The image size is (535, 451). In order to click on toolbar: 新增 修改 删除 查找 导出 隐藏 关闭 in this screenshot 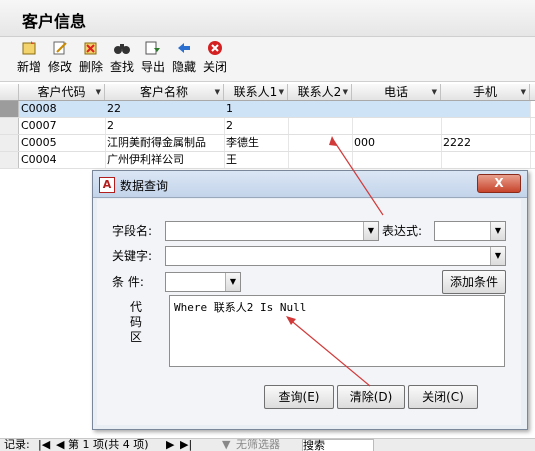, I will do `click(267, 59)`.